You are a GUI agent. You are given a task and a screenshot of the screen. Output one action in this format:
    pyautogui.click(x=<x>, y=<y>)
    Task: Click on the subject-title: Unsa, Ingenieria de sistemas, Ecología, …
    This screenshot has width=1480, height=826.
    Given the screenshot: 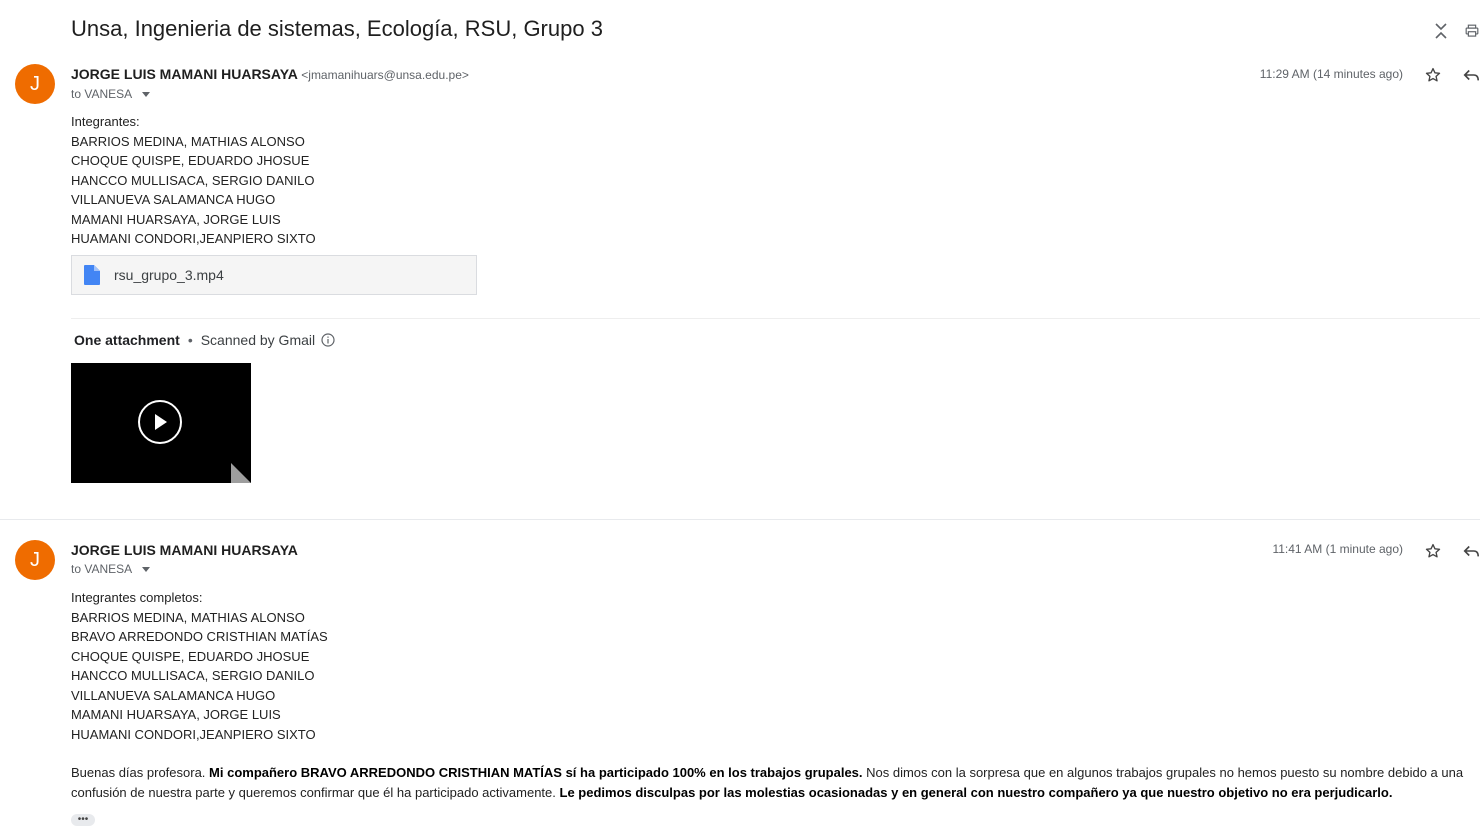 What is the action you would take?
    pyautogui.click(x=337, y=28)
    